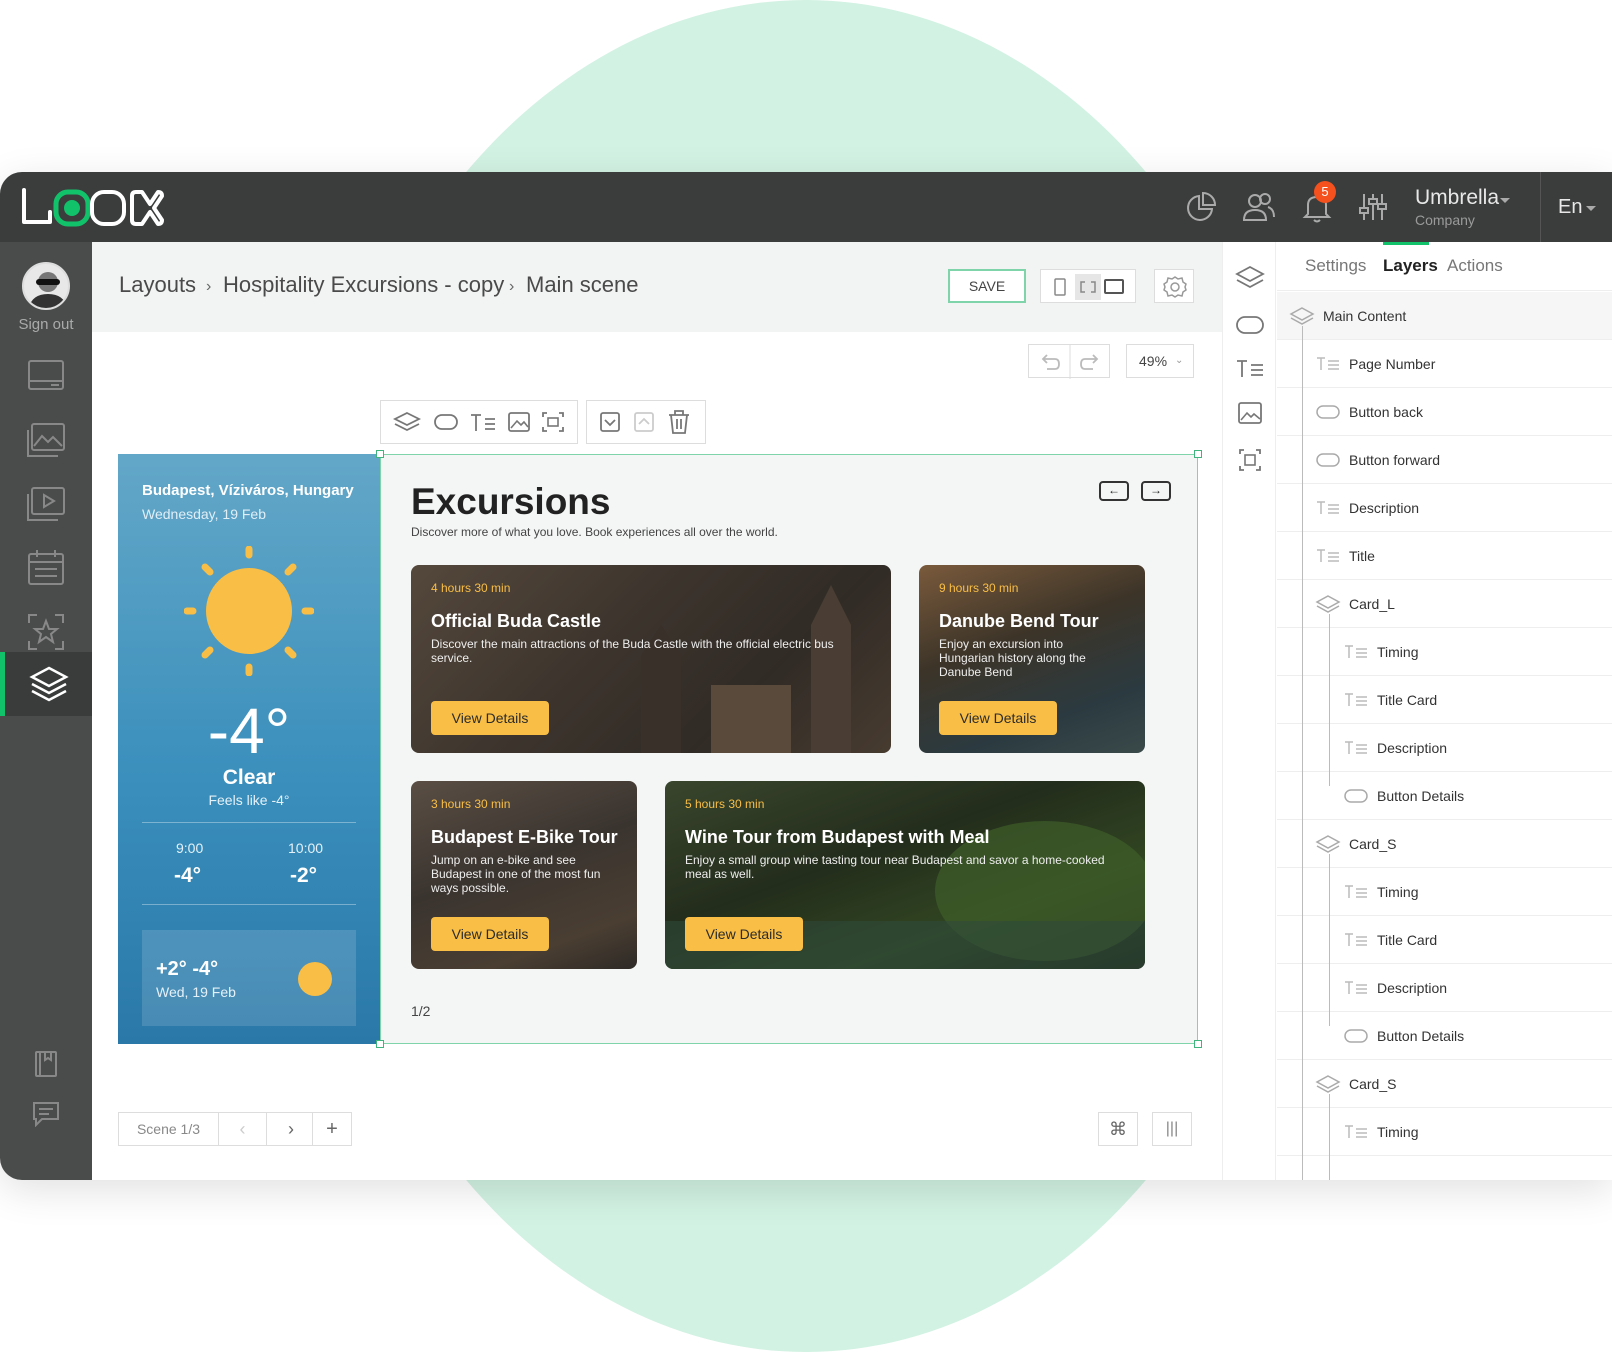  Describe the element at coordinates (1444, 412) in the screenshot. I see `layer-row: Button back` at that location.